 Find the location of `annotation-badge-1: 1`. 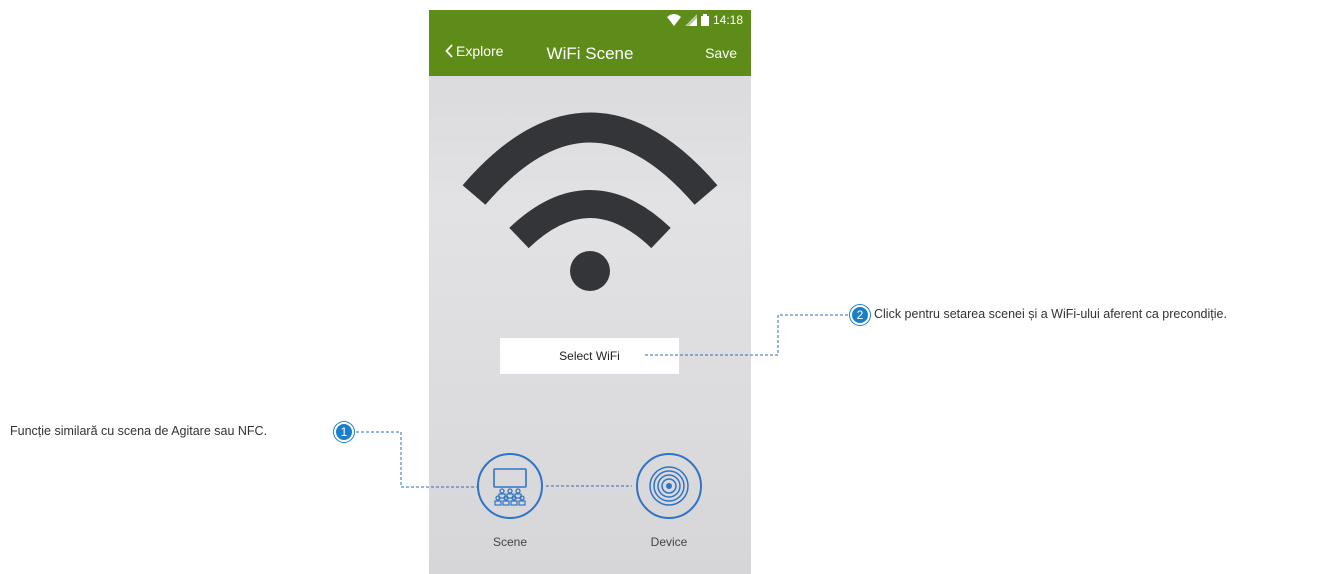

annotation-badge-1: 1 is located at coordinates (344, 432).